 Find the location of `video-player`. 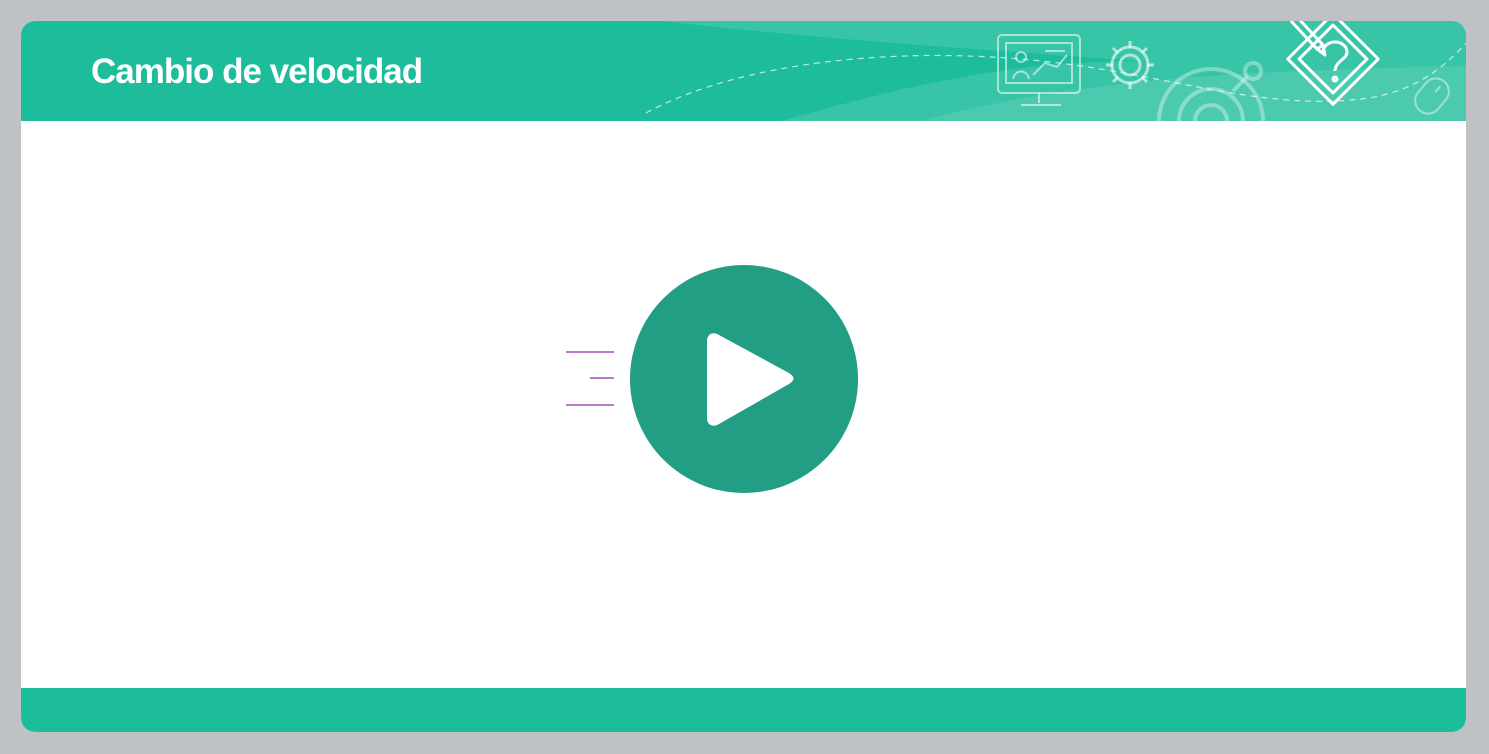

video-player is located at coordinates (711, 381).